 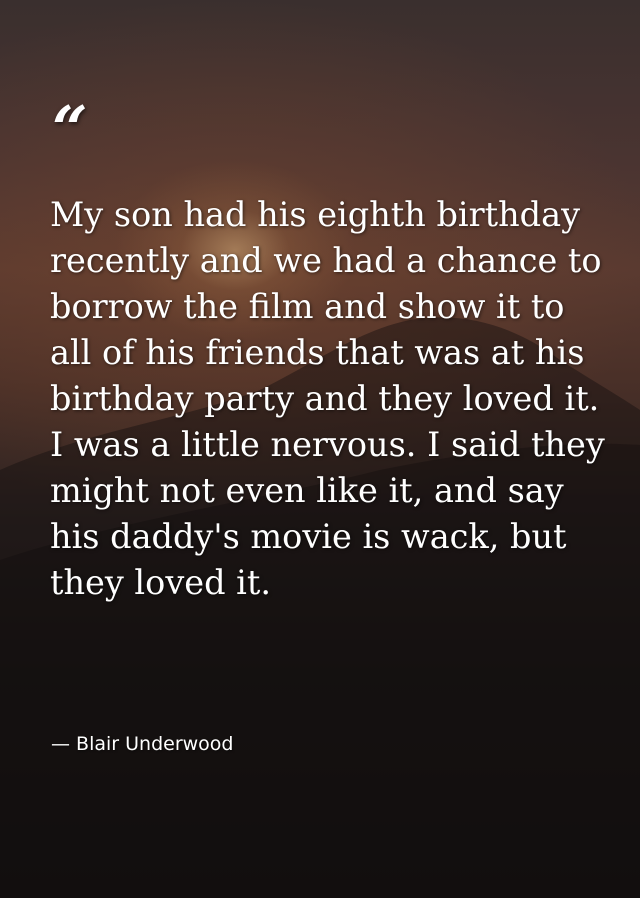 What do you see at coordinates (70, 128) in the screenshot?
I see `quotation-mark-icon: “` at bounding box center [70, 128].